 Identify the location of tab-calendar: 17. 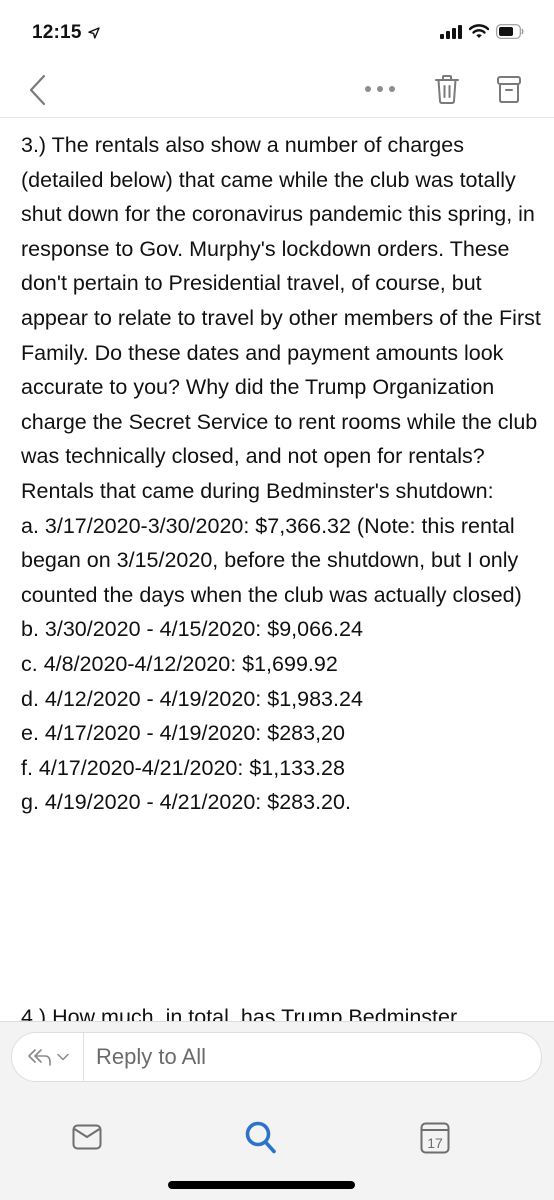
(435, 1138).